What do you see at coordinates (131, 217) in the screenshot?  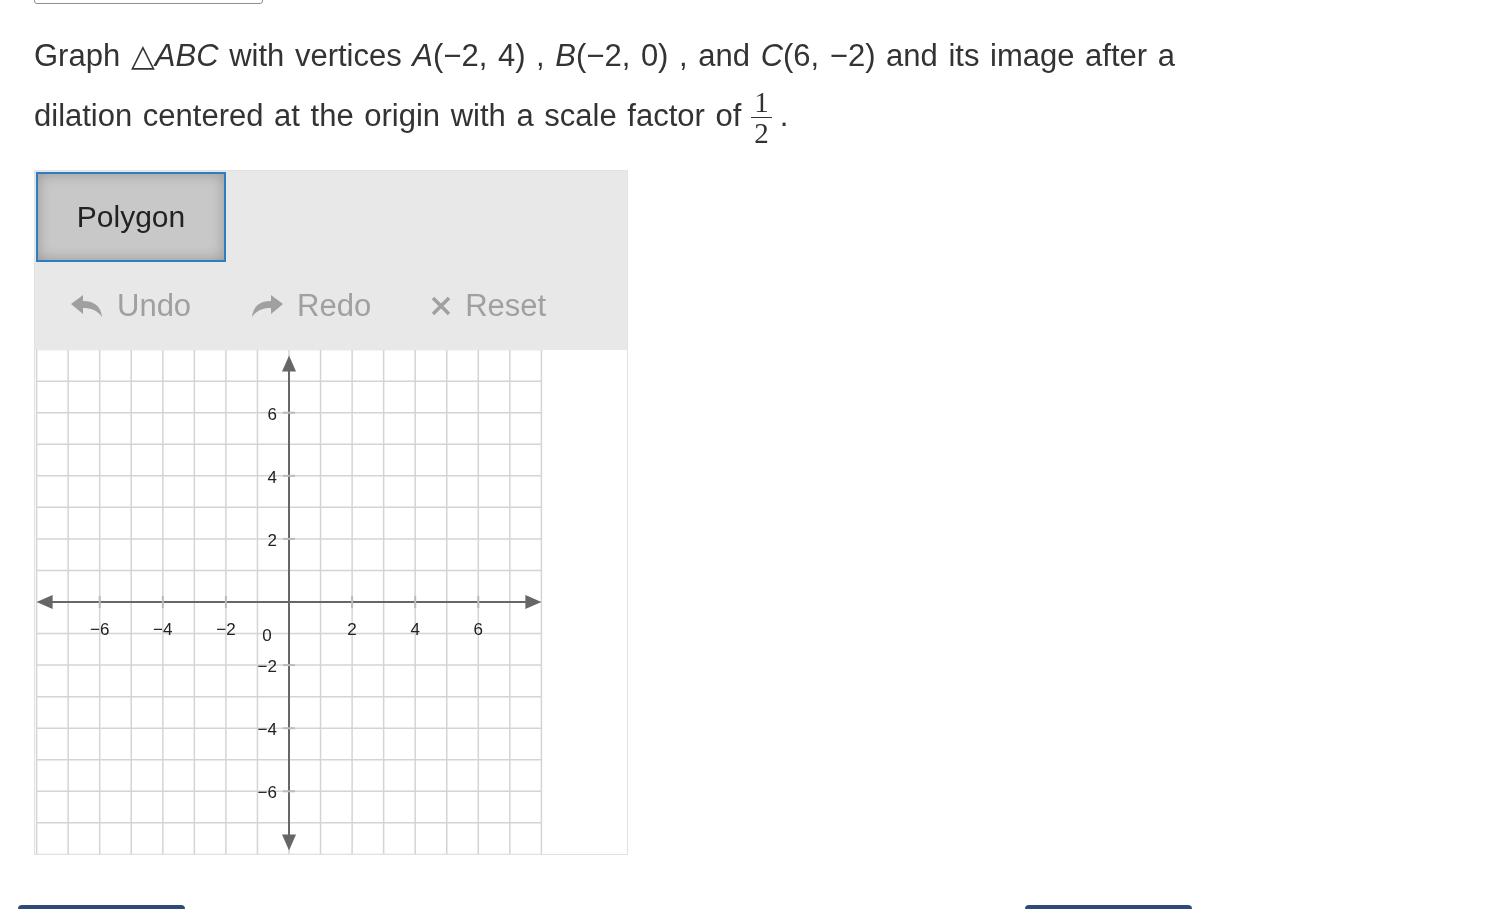 I see `polygon-tool-button: Polygon` at bounding box center [131, 217].